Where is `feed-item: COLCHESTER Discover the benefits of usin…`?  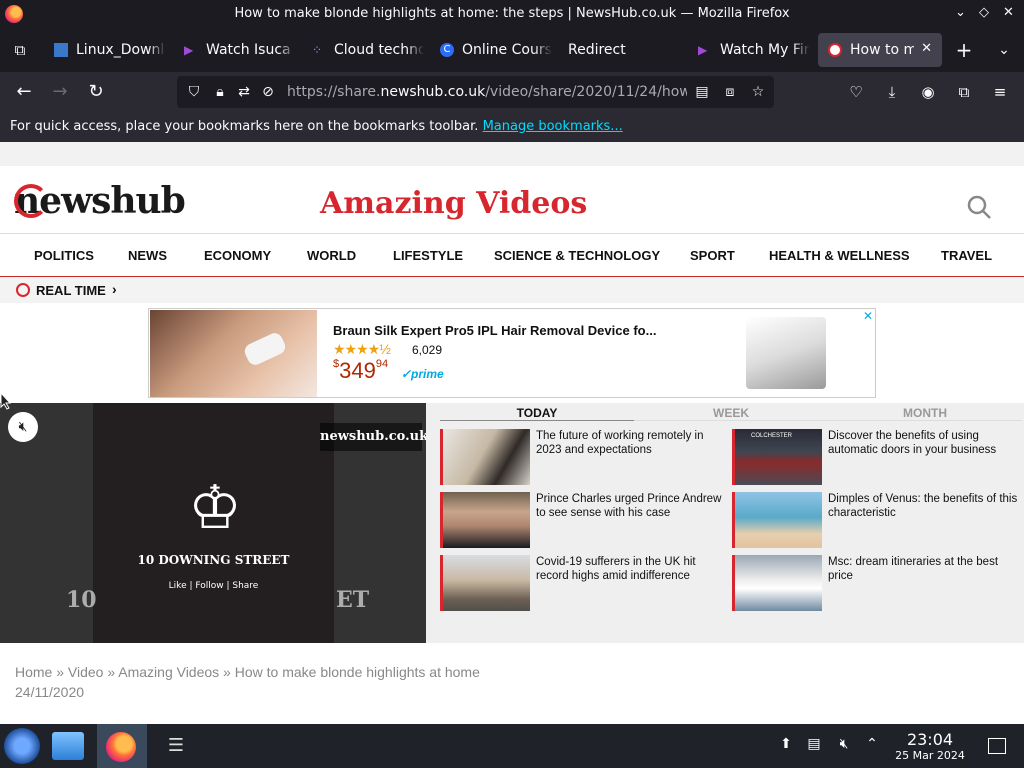
feed-item: COLCHESTER Discover the benefits of usin… is located at coordinates (877, 457).